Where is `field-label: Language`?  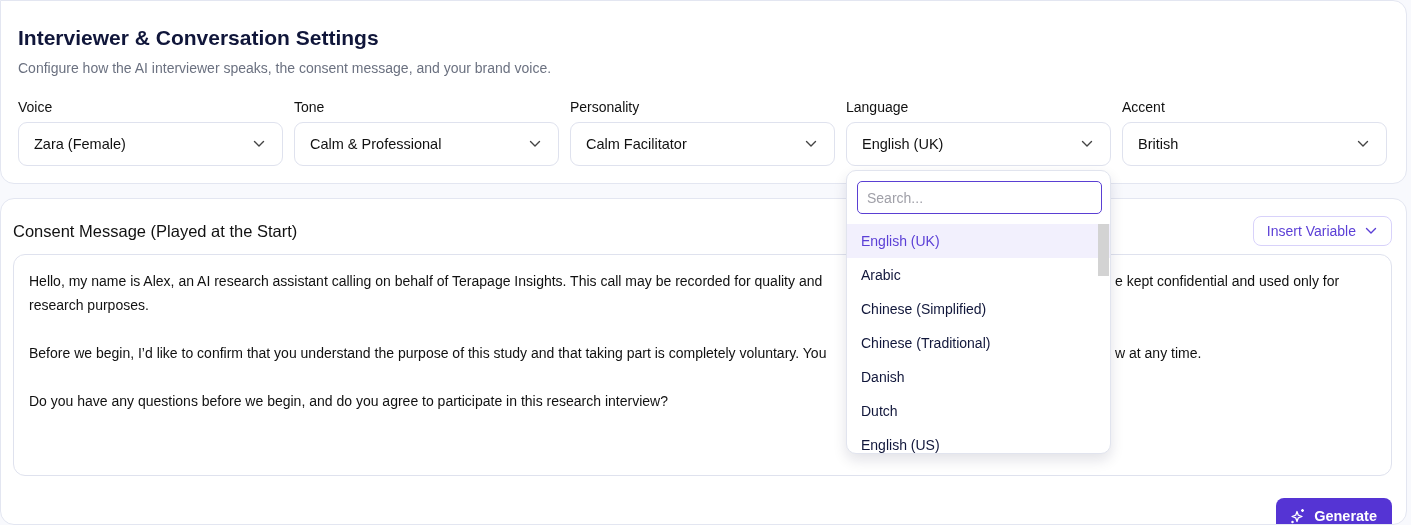 field-label: Language is located at coordinates (878, 108).